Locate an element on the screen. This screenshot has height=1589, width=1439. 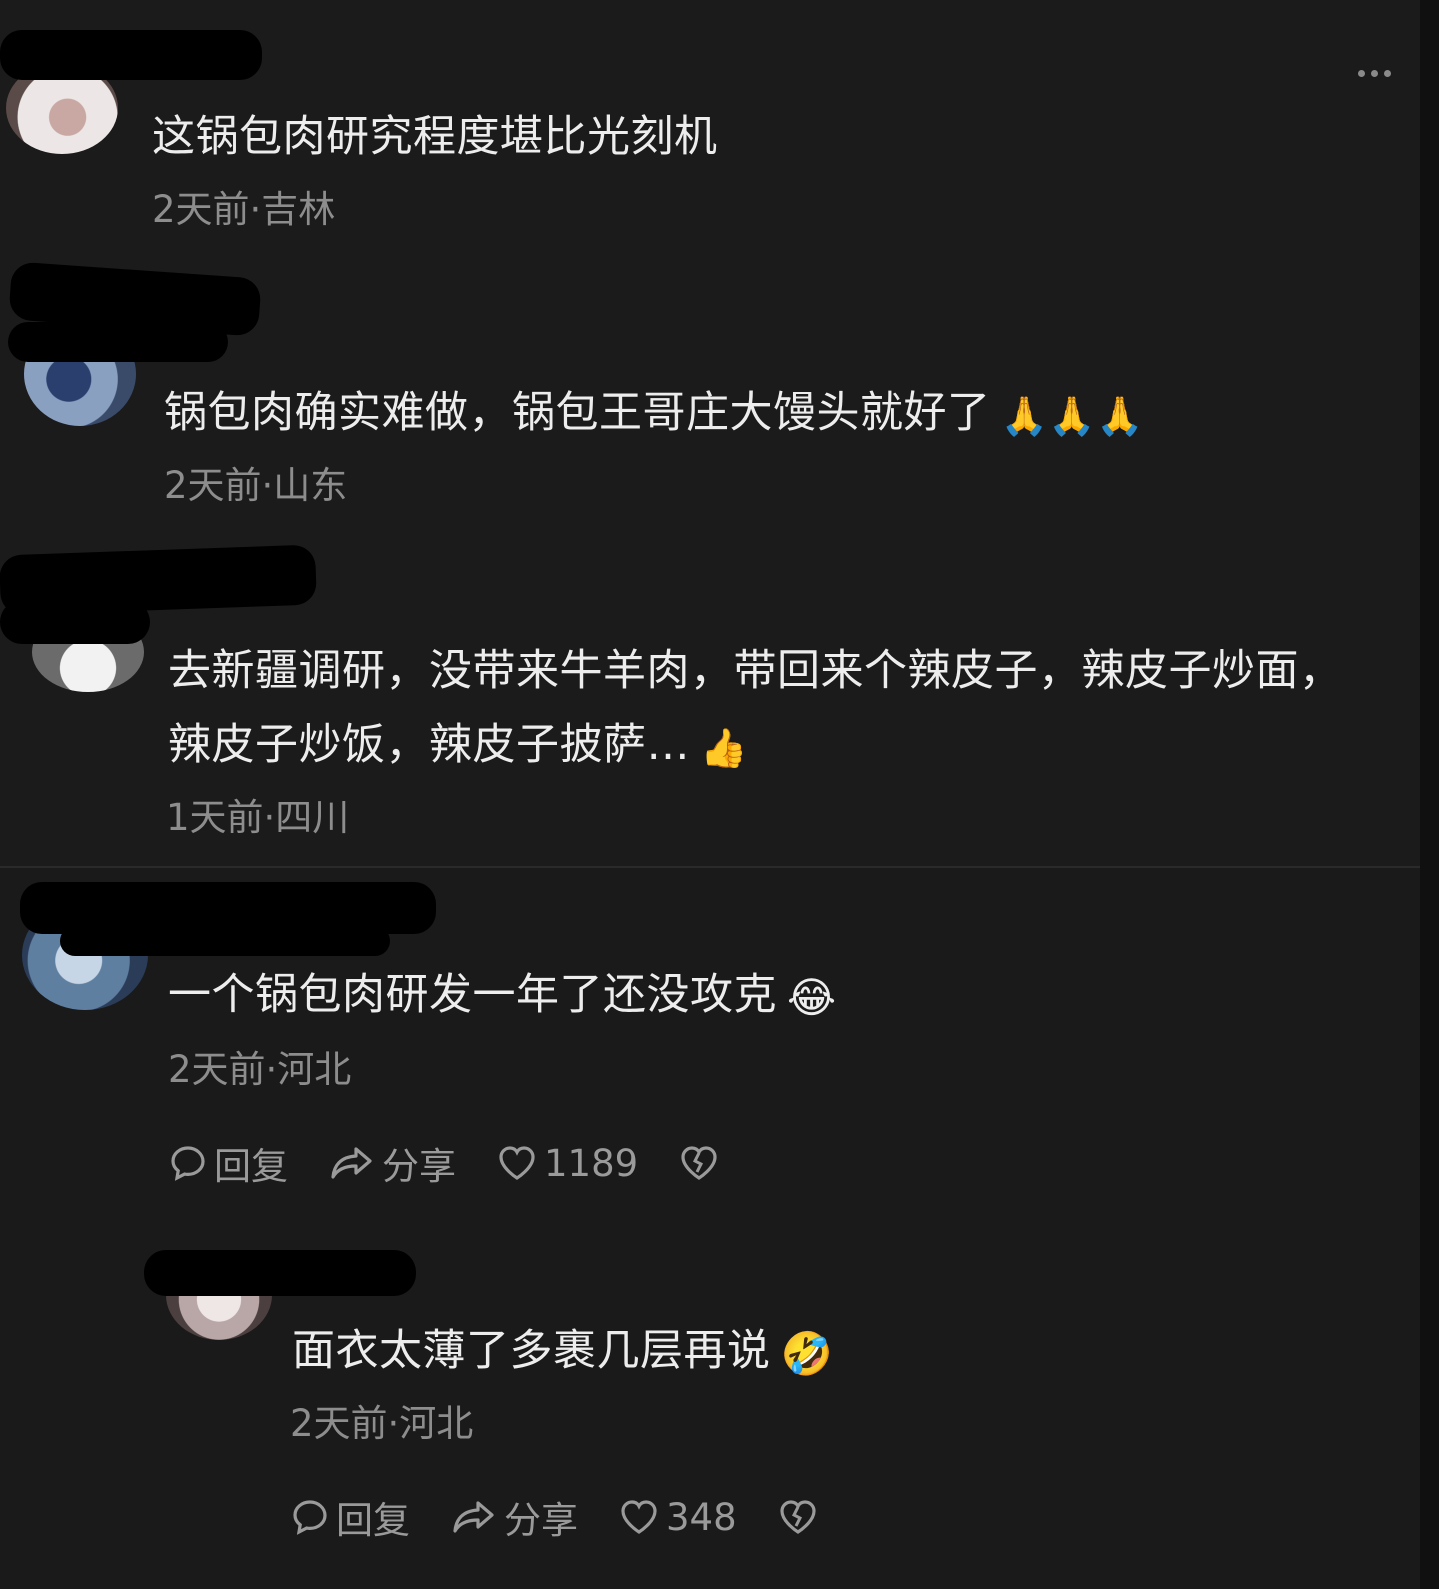
comment-text-line1: 去新疆调研，没带来牛羊肉，带回来个辣皮子，辣皮子炒面， is located at coordinates (755, 671).